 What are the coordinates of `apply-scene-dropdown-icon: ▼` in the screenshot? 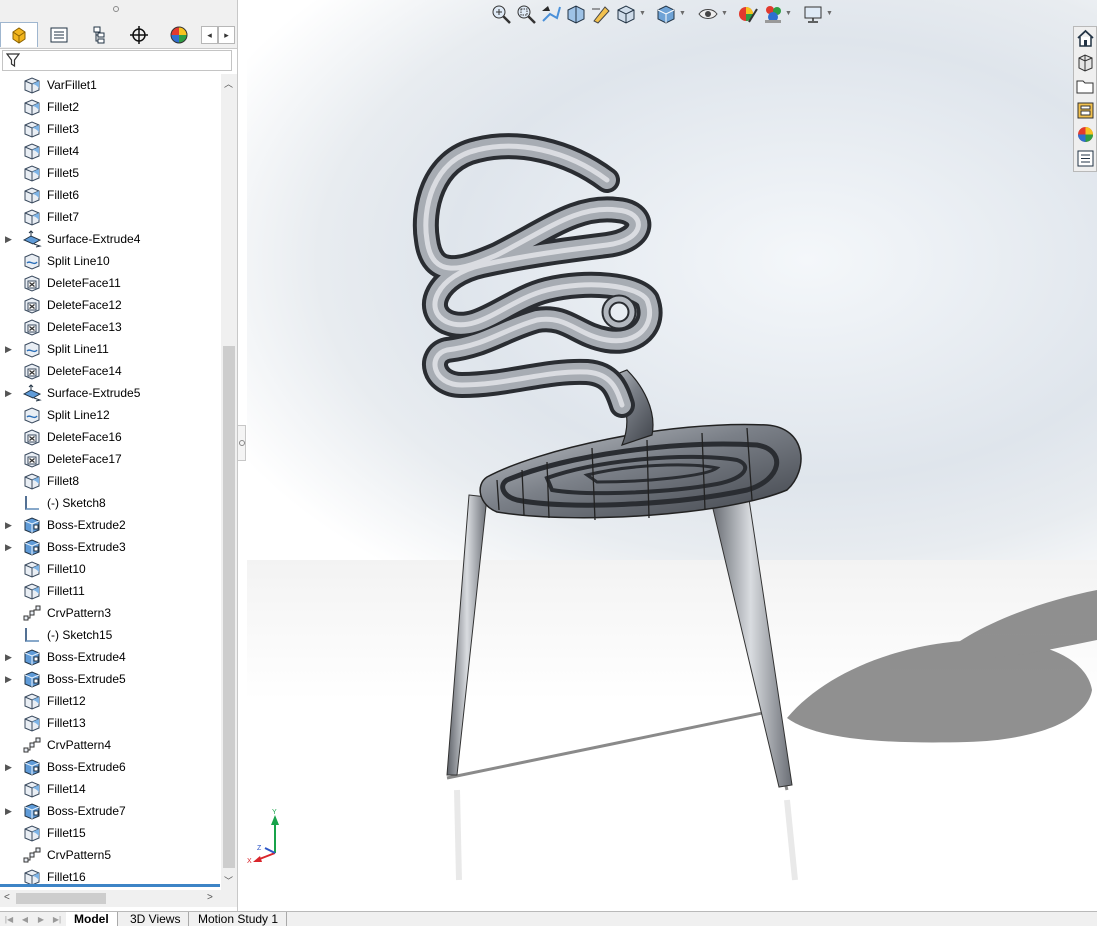 It's located at (788, 13).